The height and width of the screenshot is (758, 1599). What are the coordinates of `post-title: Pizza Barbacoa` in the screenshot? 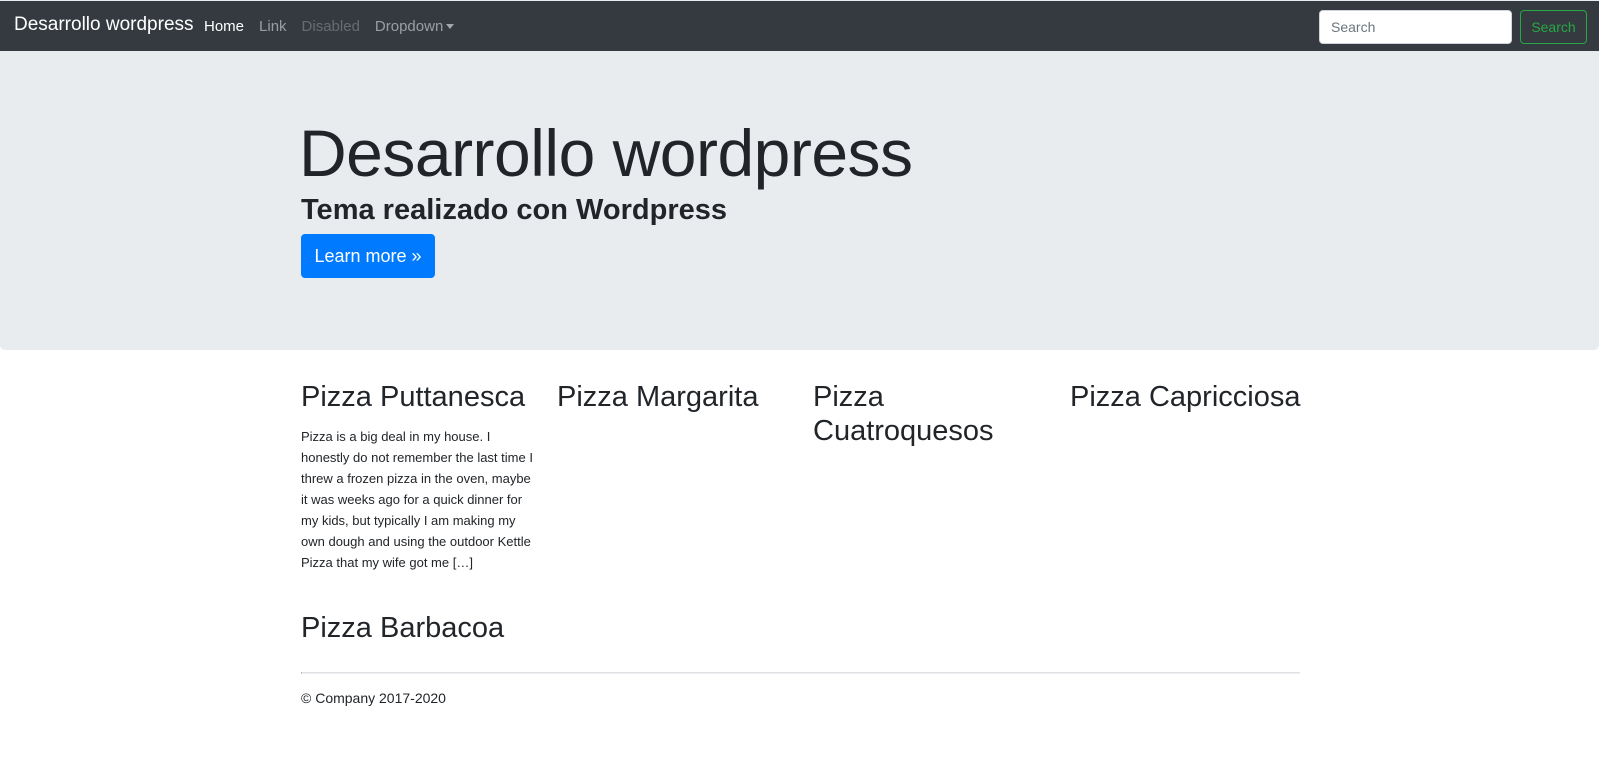 It's located at (418, 628).